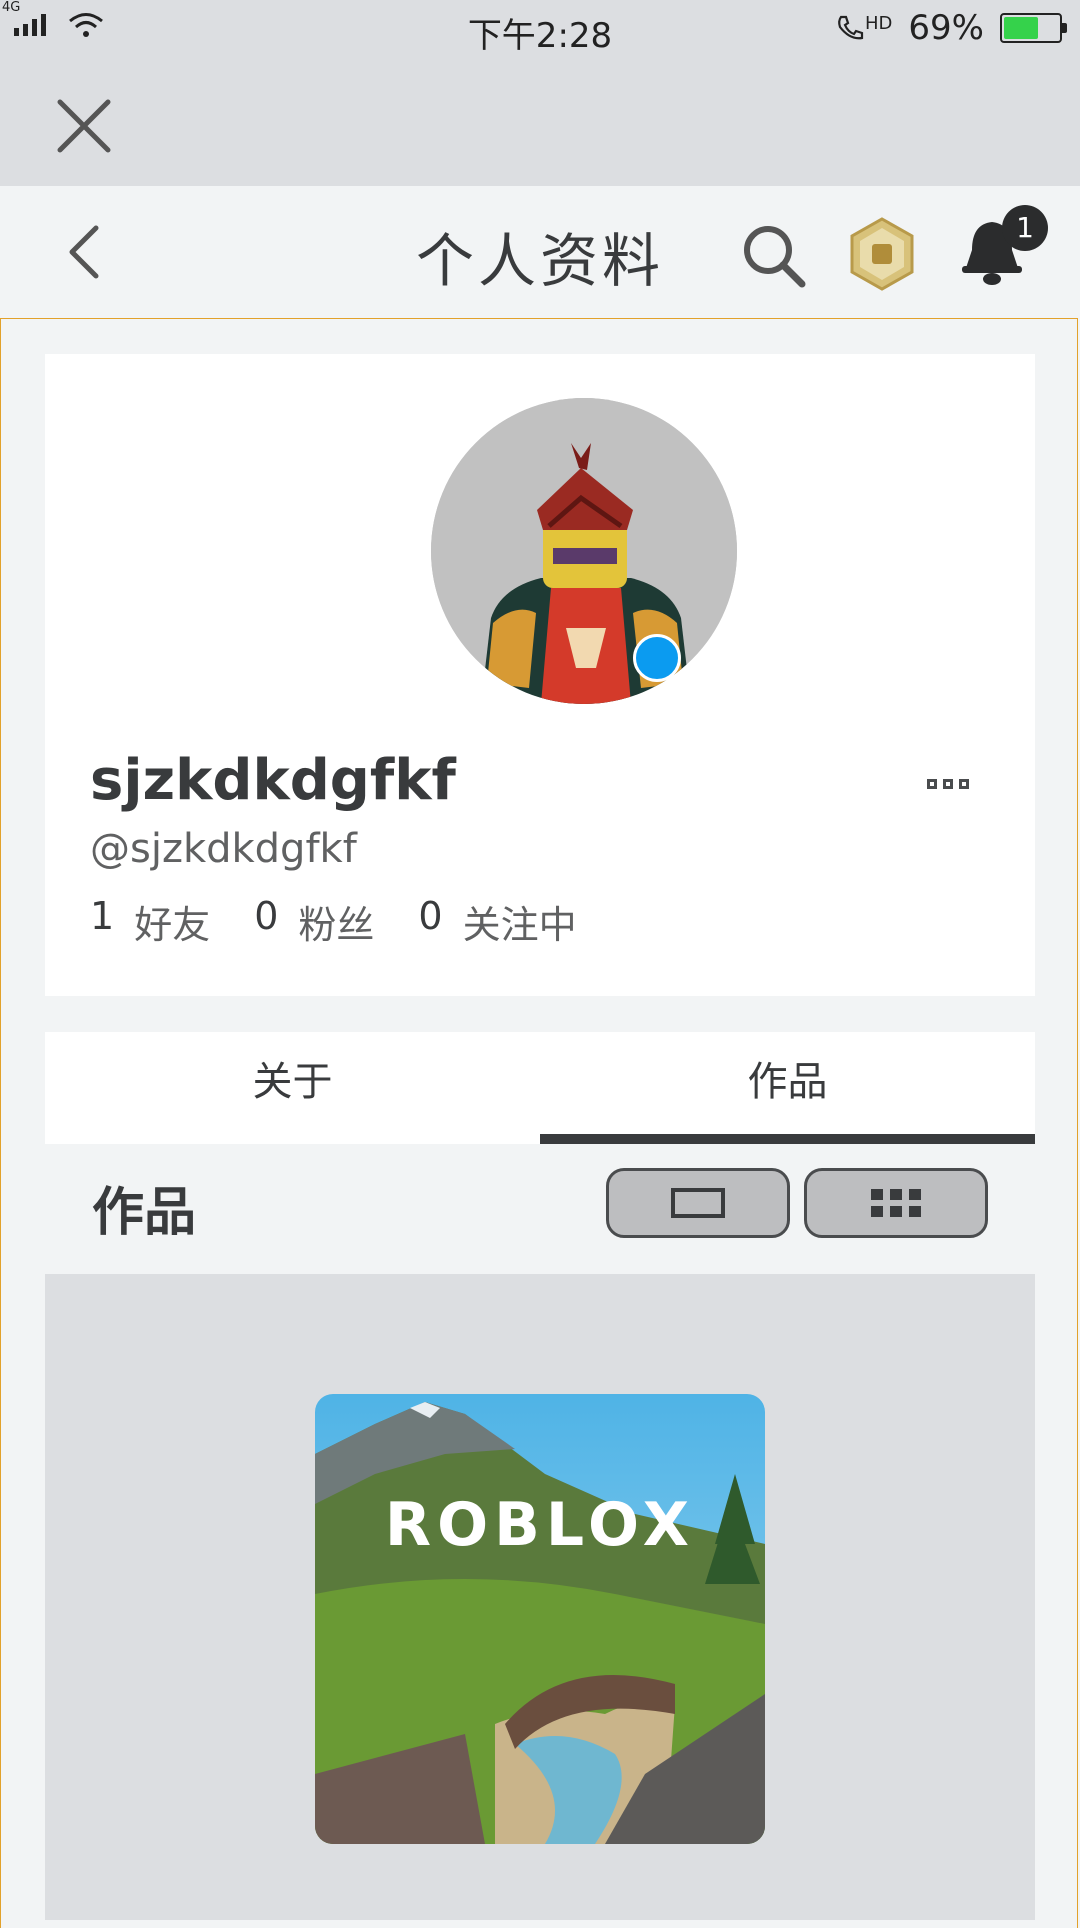  Describe the element at coordinates (144, 1213) in the screenshot. I see `section-title: 作品` at that location.